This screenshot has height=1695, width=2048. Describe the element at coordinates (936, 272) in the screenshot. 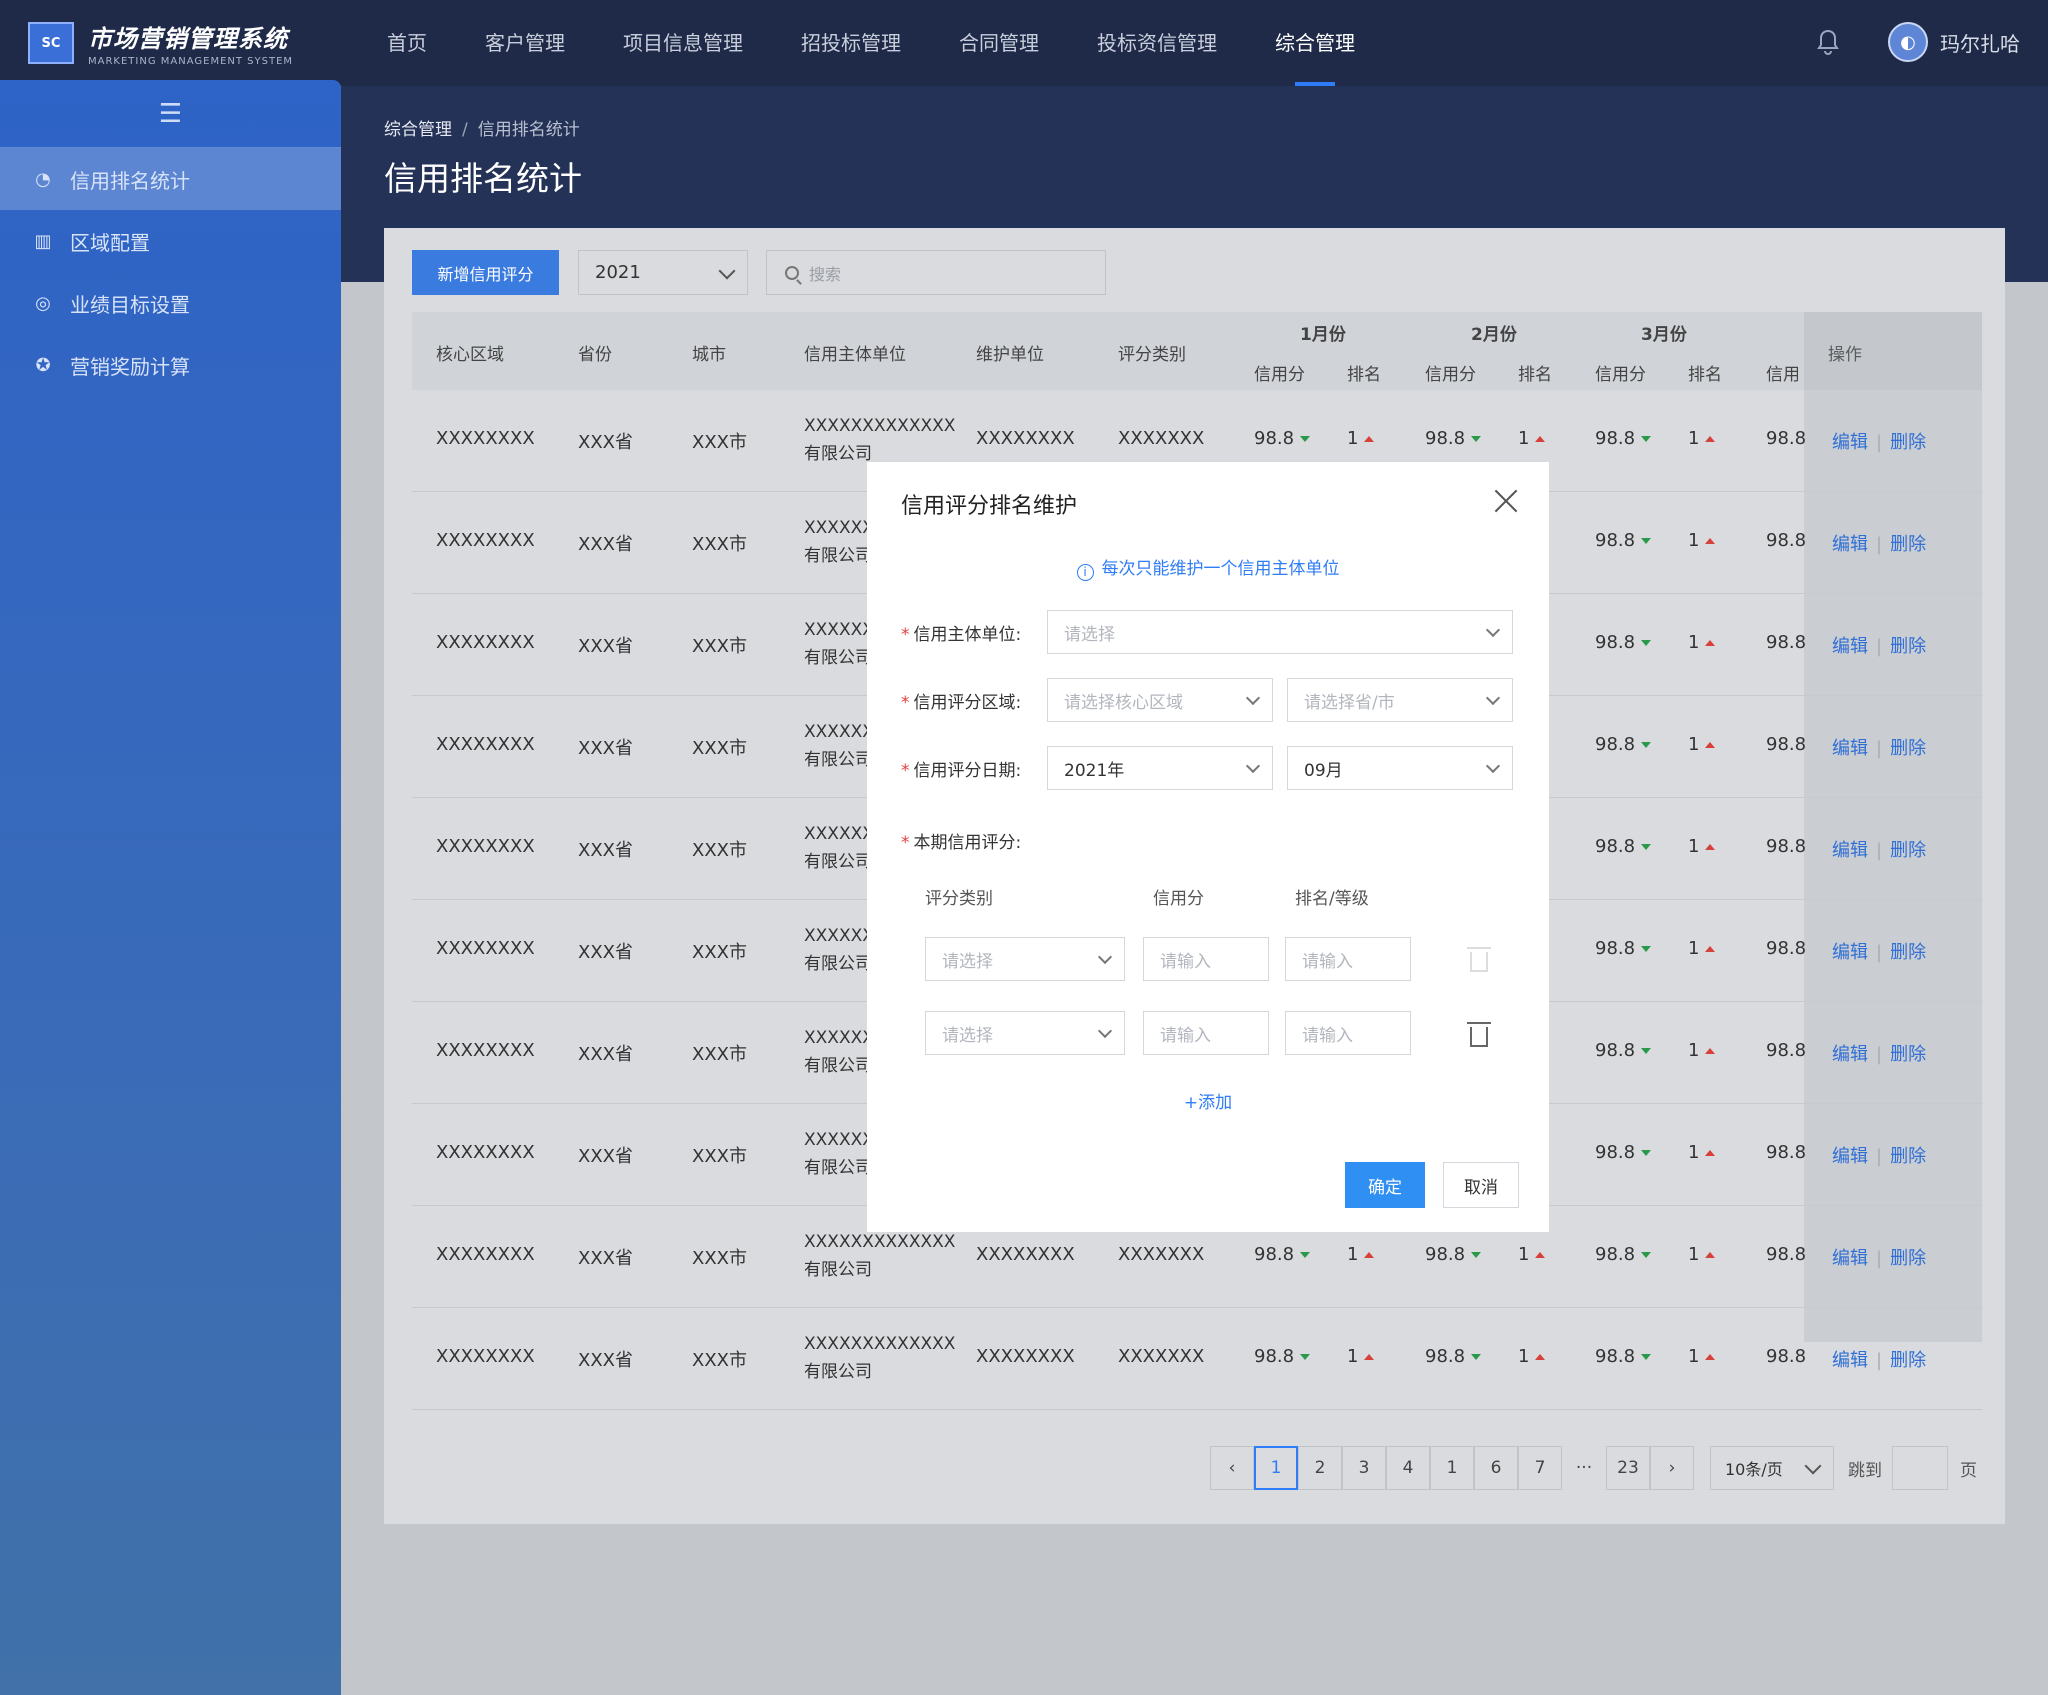

I see `search-input: 搜索` at that location.